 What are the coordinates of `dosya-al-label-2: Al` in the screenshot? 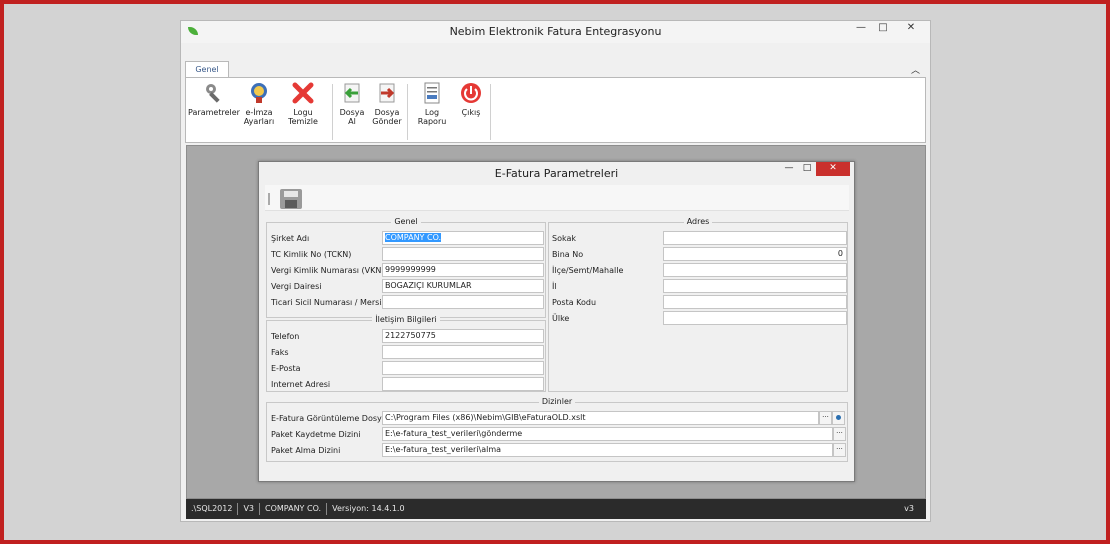 It's located at (352, 121).